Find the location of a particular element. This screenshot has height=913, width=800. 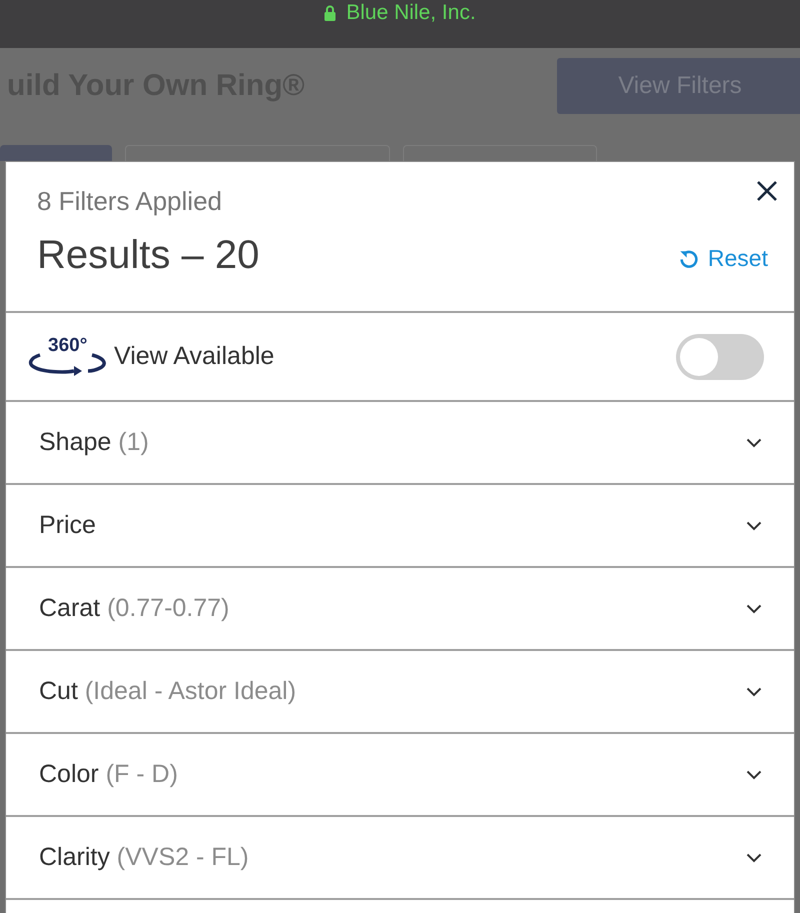

filters-applied-count: 8 Filters Applied is located at coordinates (130, 201).